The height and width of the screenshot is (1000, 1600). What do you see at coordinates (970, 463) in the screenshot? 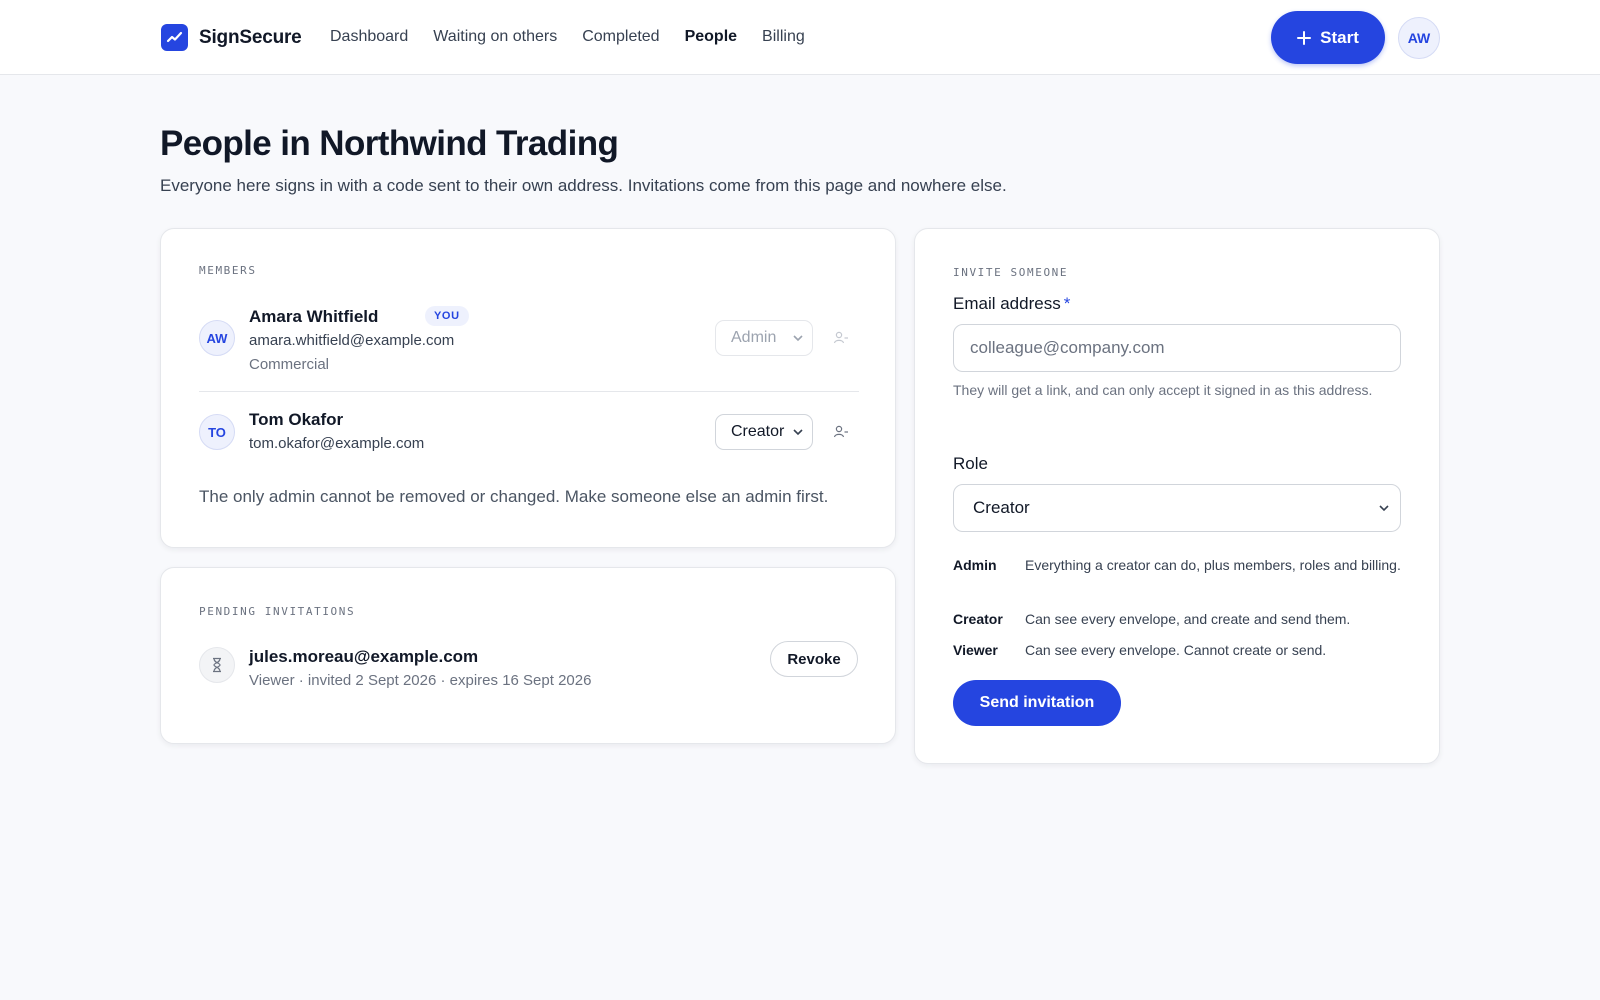
I see `role-label: Role` at bounding box center [970, 463].